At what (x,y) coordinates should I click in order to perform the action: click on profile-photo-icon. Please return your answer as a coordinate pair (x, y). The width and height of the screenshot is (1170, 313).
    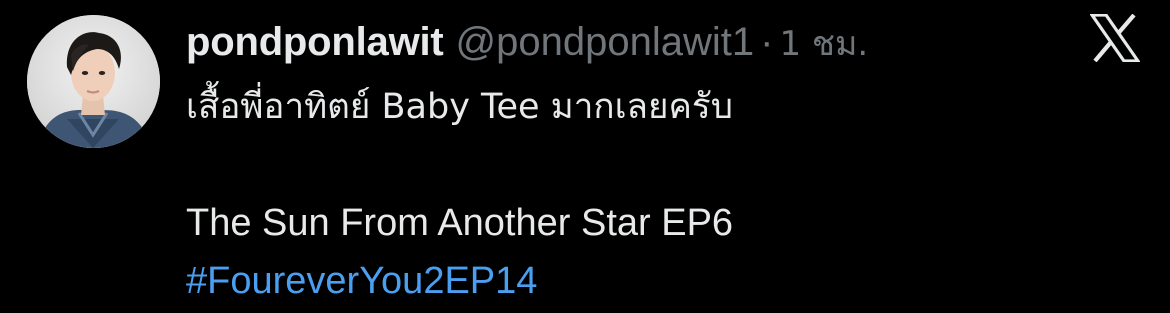
    Looking at the image, I should click on (93, 81).